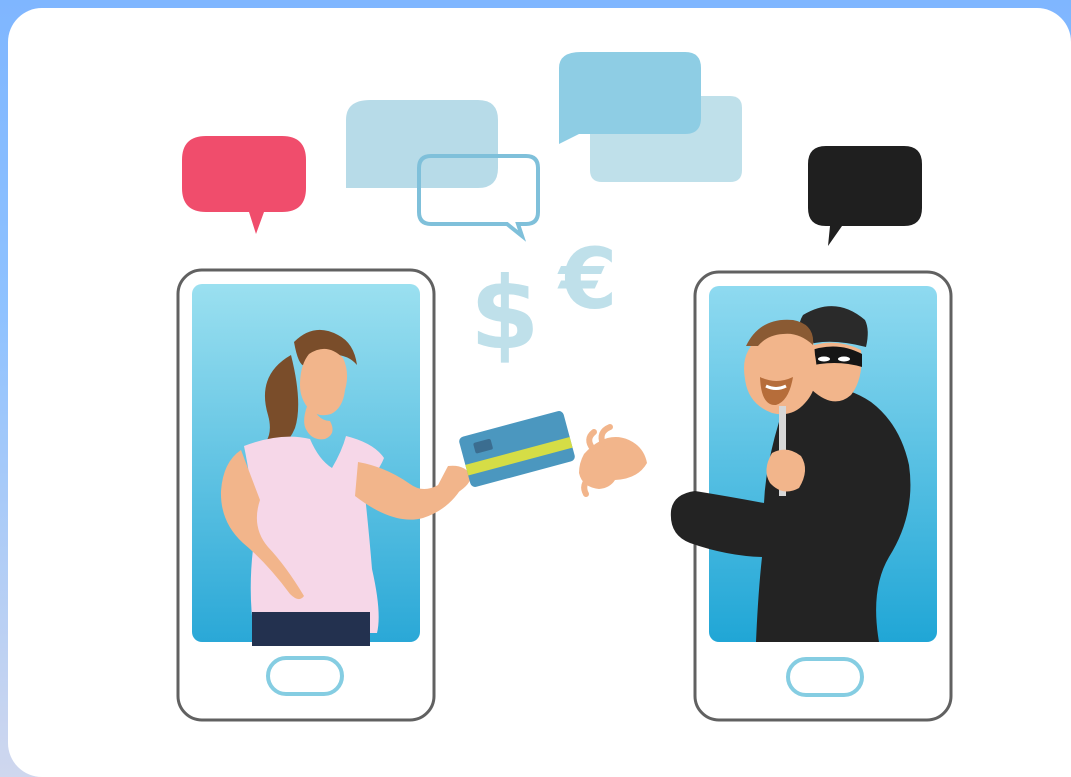 Image resolution: width=1071 pixels, height=777 pixels. I want to click on pink-speech-bubble, so click(244, 185).